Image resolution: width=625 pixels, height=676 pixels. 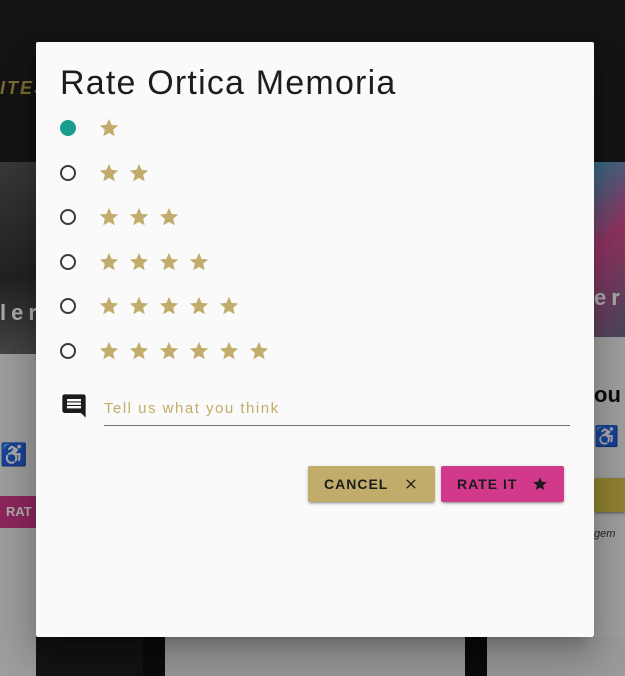 I want to click on cancel-button: CANCEL, so click(x=371, y=484).